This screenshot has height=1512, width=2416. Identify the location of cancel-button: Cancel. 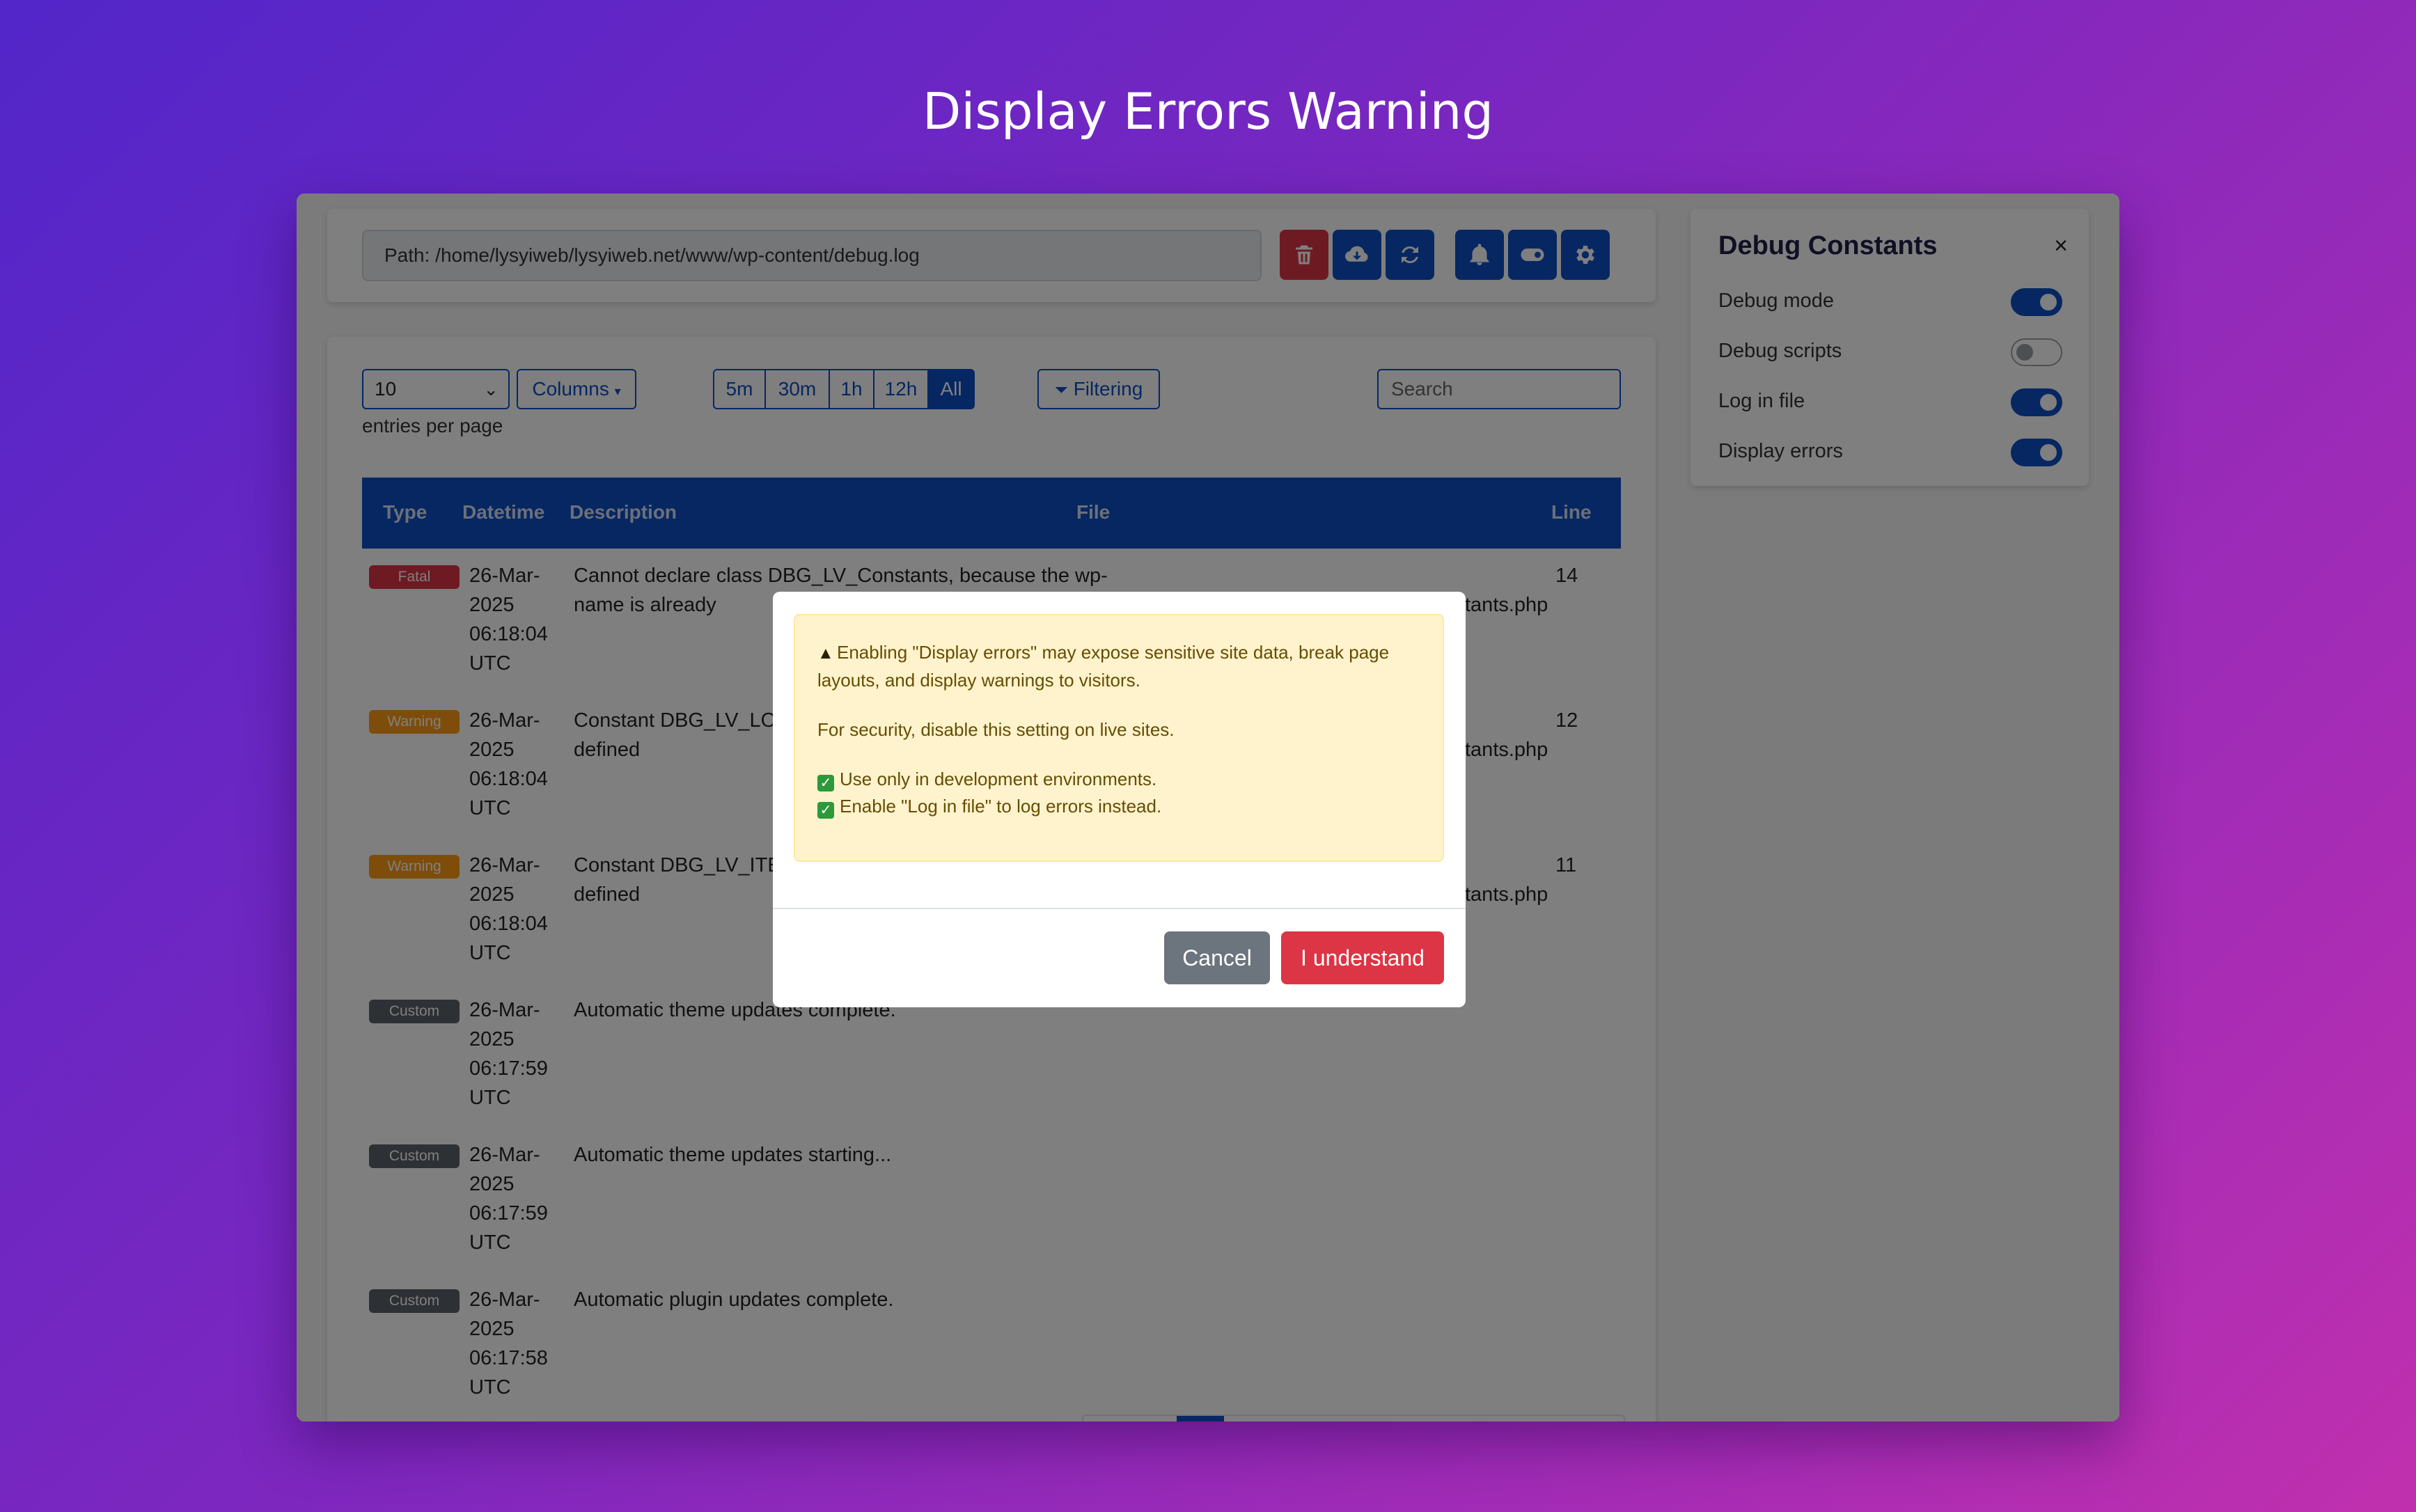
(1217, 957).